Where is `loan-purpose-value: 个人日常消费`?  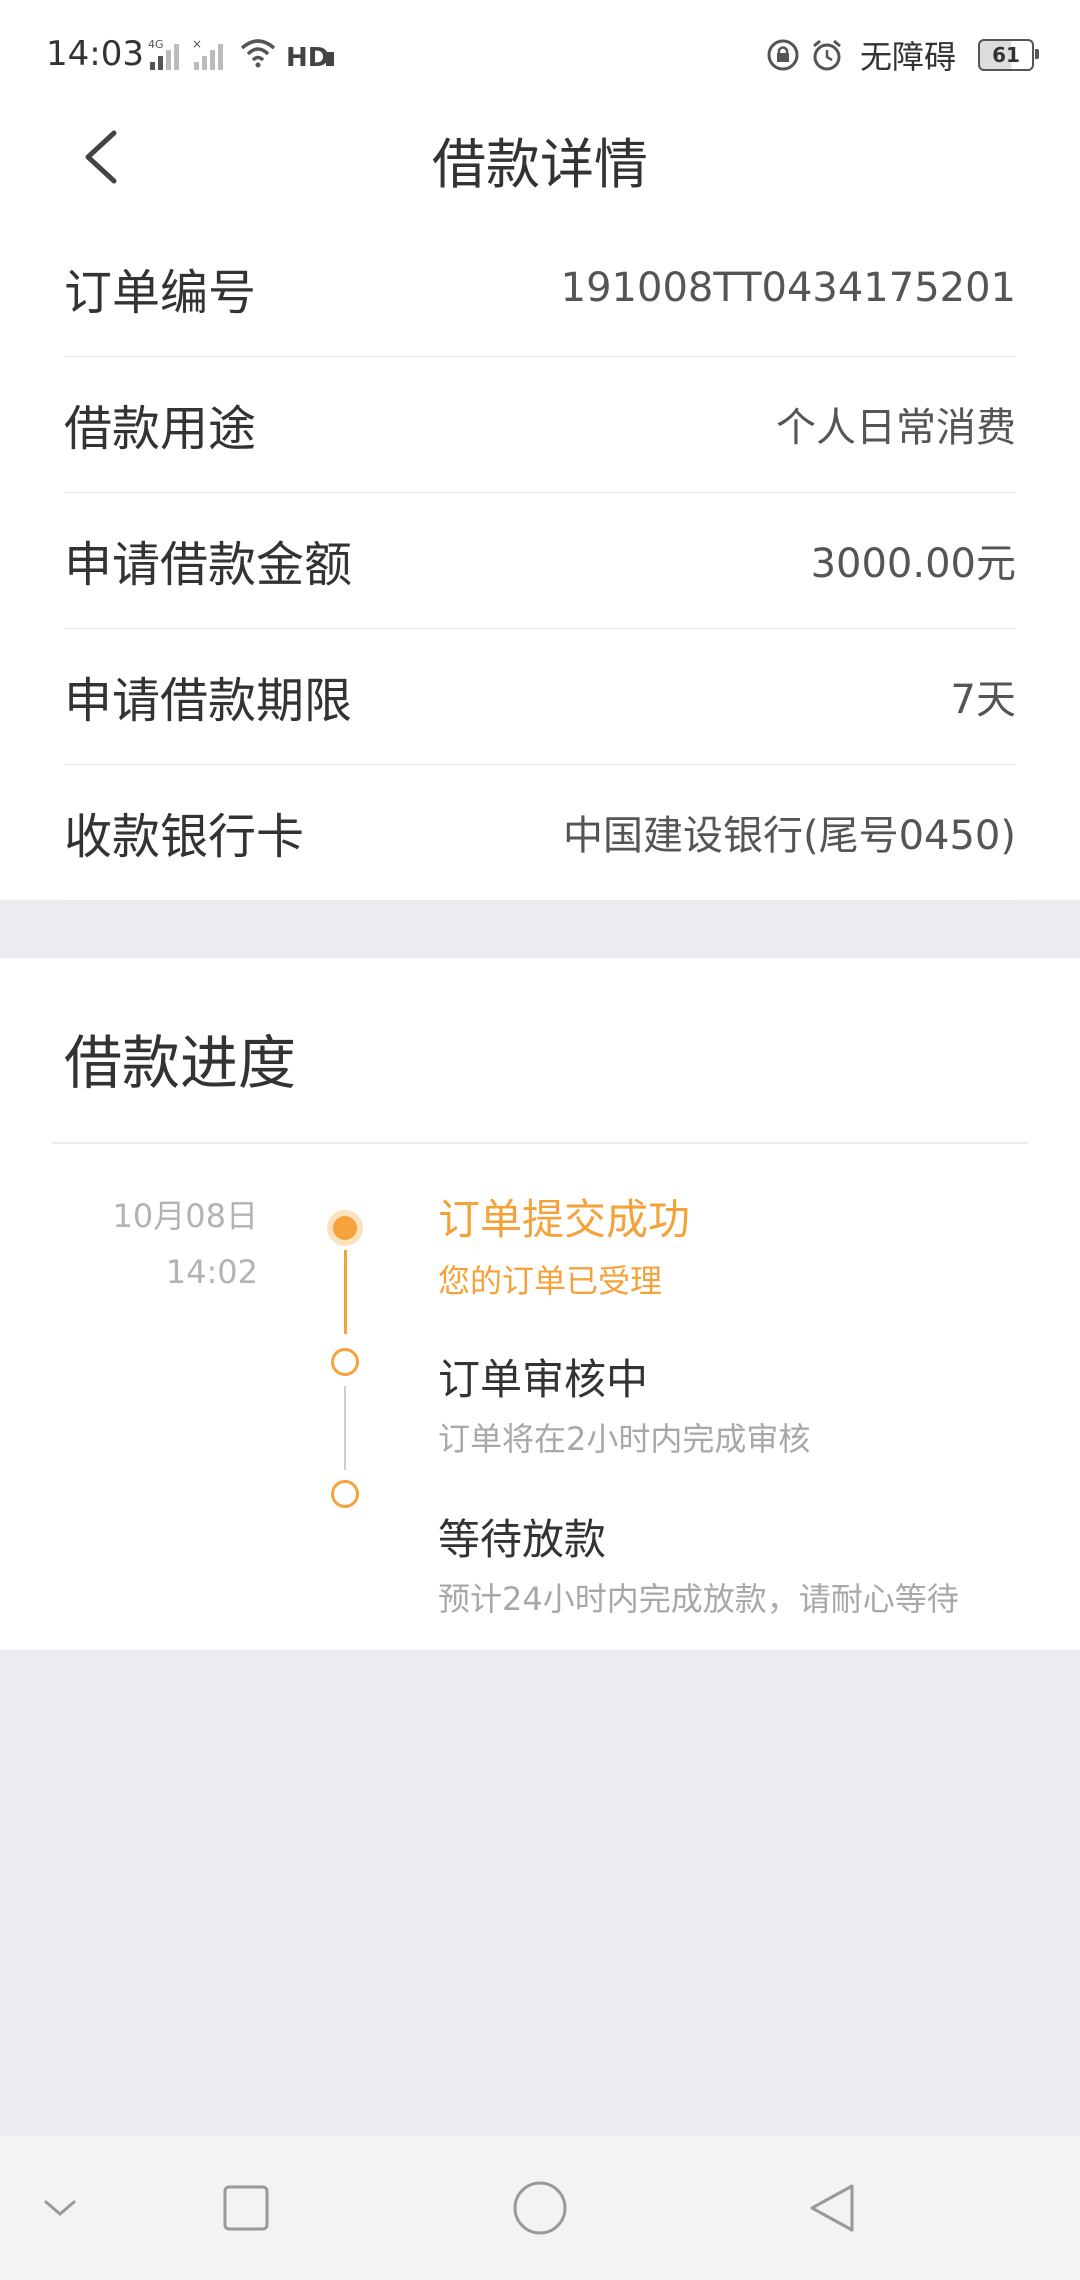 loan-purpose-value: 个人日常消费 is located at coordinates (896, 428).